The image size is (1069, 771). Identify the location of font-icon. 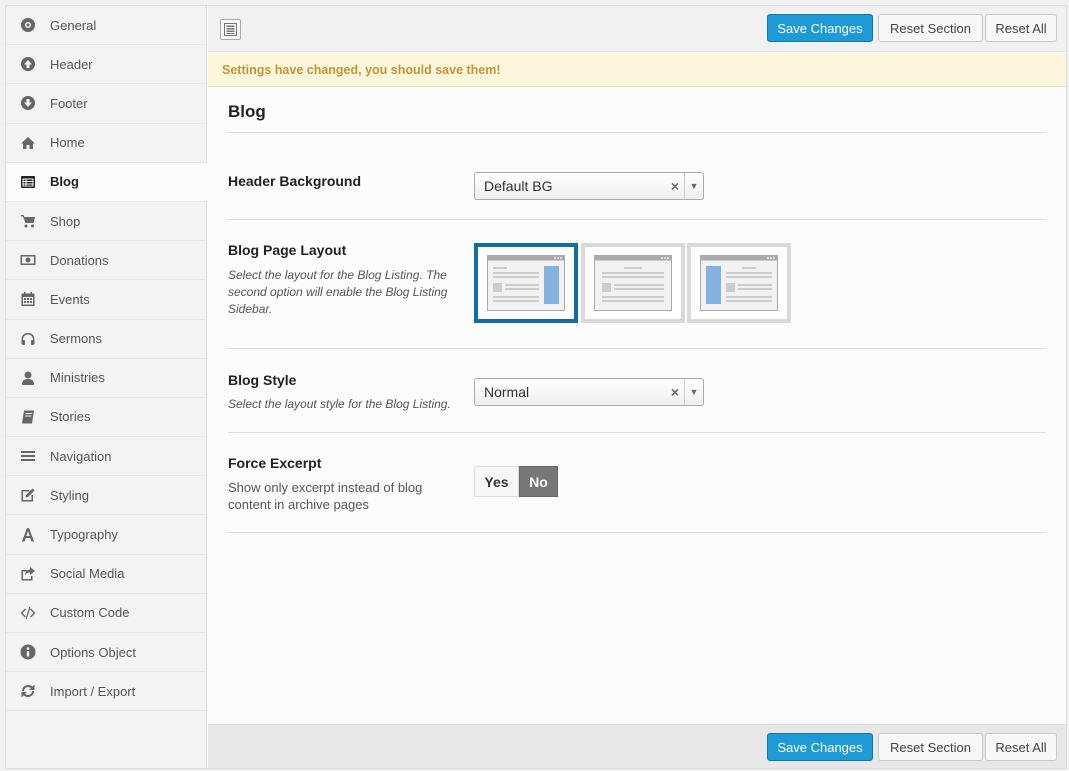
(28, 535).